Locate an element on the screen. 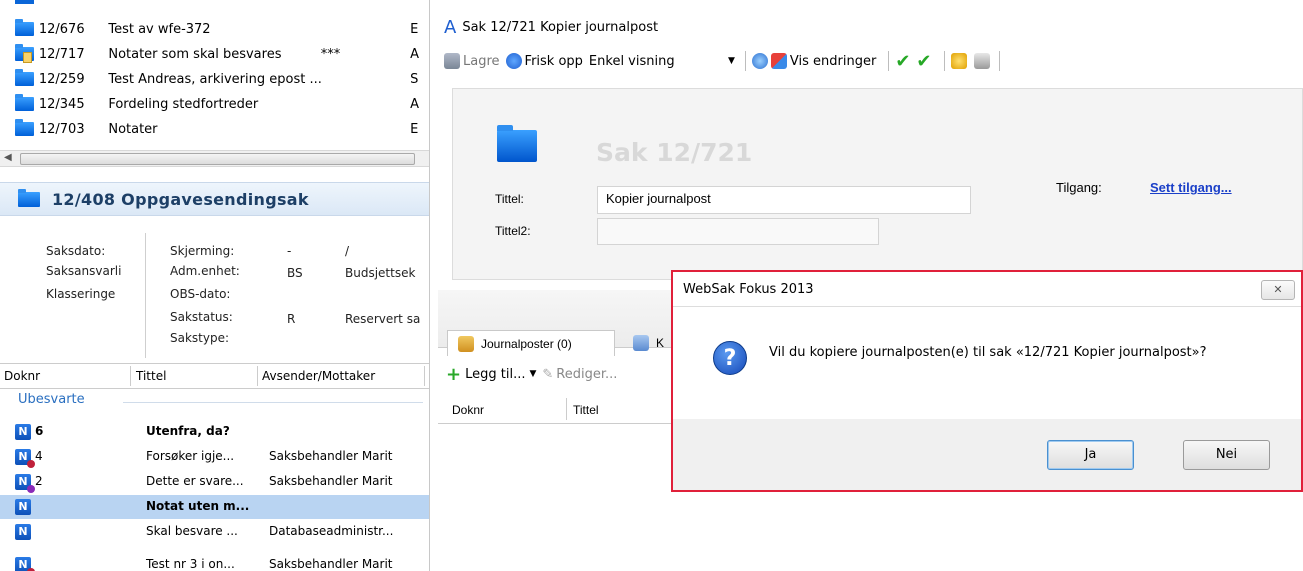 This screenshot has height=571, width=1303. meta-label: Sakstype: is located at coordinates (200, 338).